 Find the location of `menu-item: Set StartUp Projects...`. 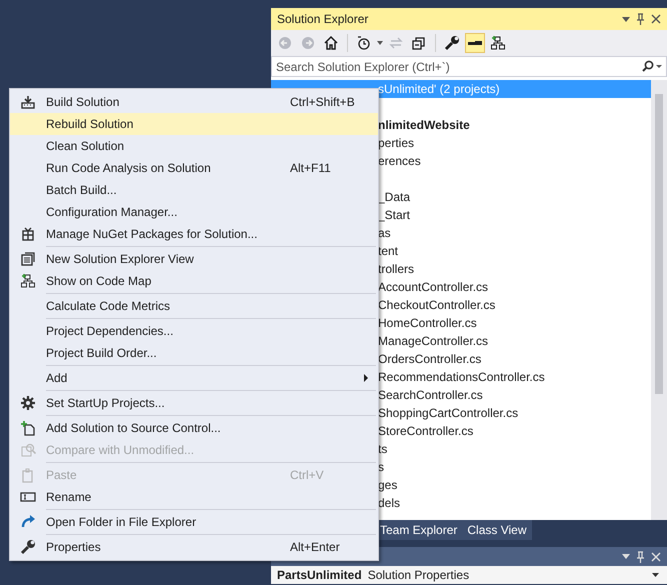

menu-item: Set StartUp Projects... is located at coordinates (194, 403).